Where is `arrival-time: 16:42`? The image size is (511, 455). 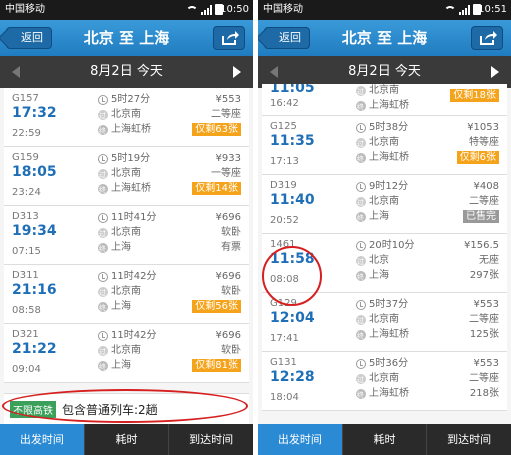 arrival-time: 16:42 is located at coordinates (284, 103).